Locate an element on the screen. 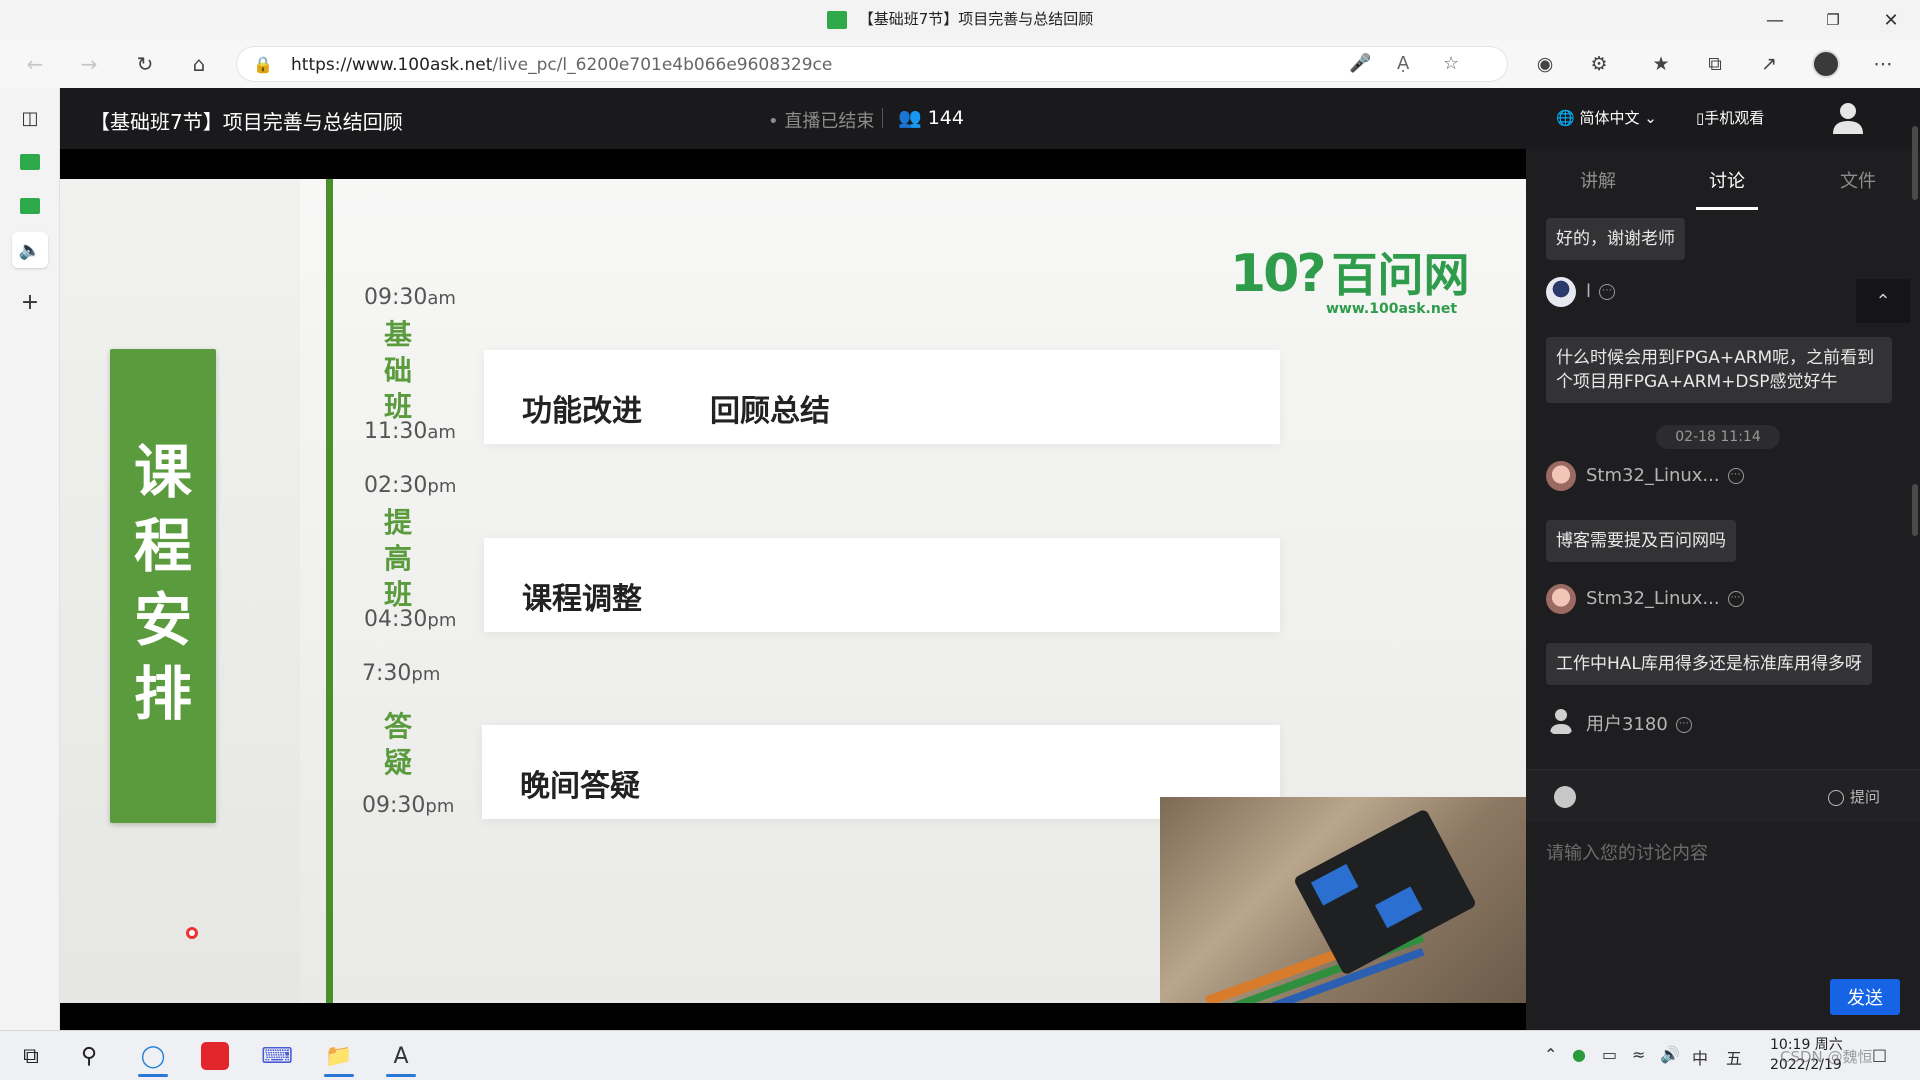 This screenshot has height=1080, width=1920. window-title: 【基础班7节】项目完善与总结回顾 is located at coordinates (960, 18).